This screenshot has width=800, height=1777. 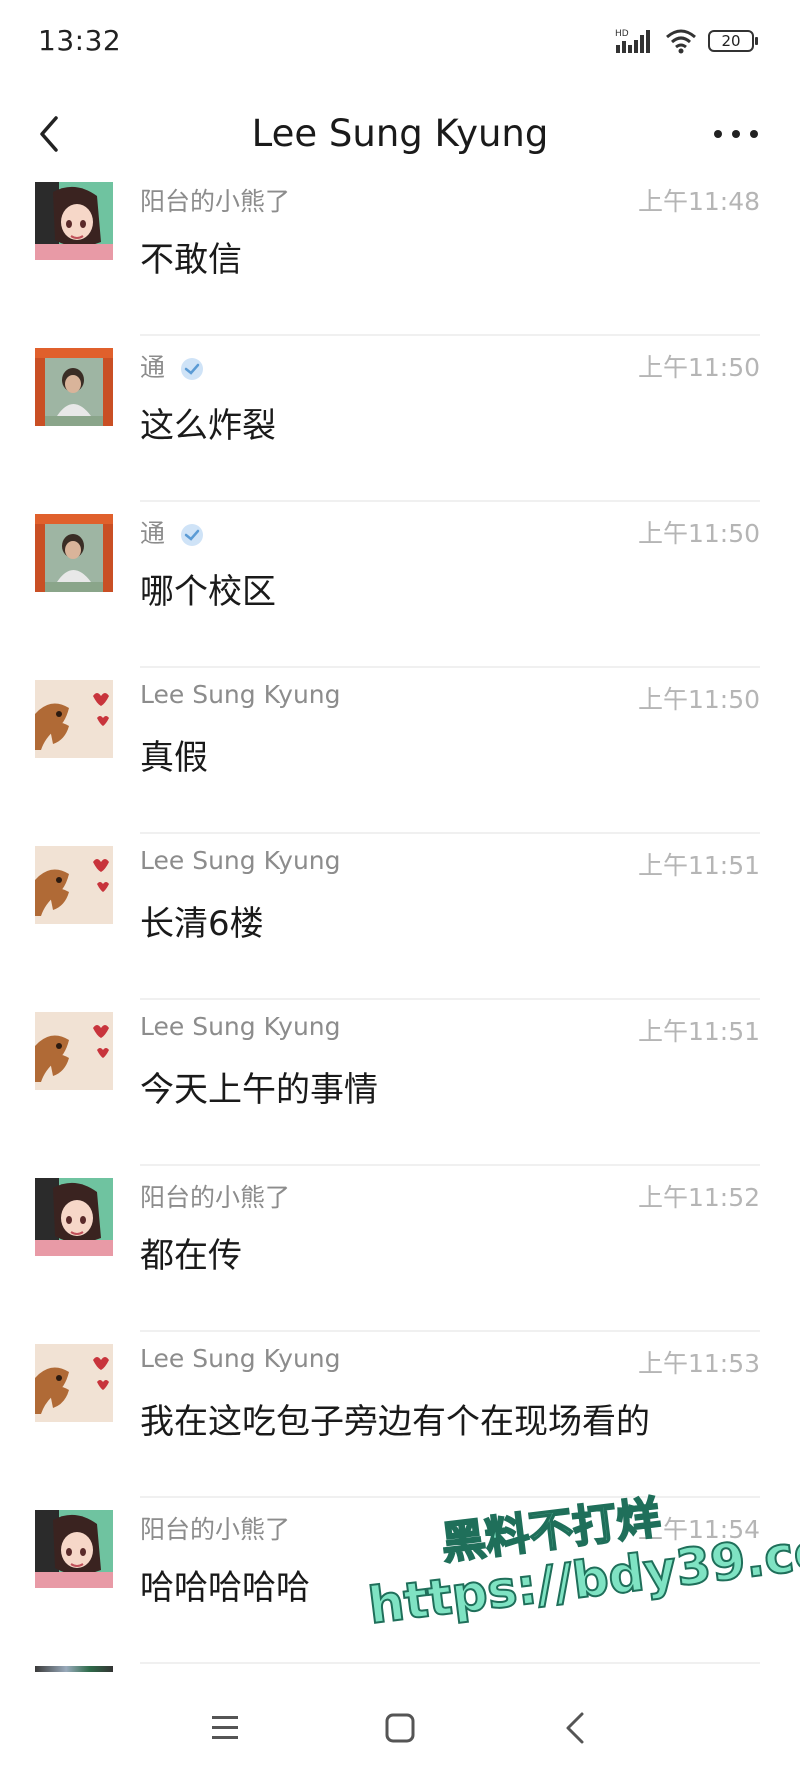 What do you see at coordinates (698, 1197) in the screenshot?
I see `message-time: 上午11:52` at bounding box center [698, 1197].